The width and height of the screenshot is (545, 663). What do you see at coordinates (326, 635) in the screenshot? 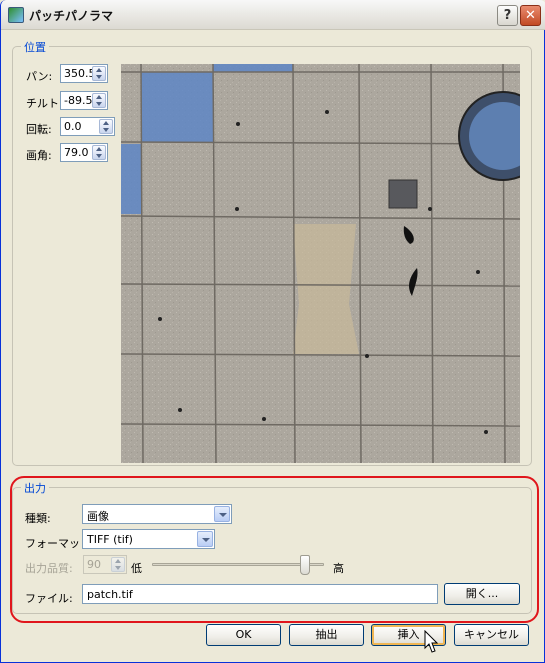
I see `extract-button: 抽出` at bounding box center [326, 635].